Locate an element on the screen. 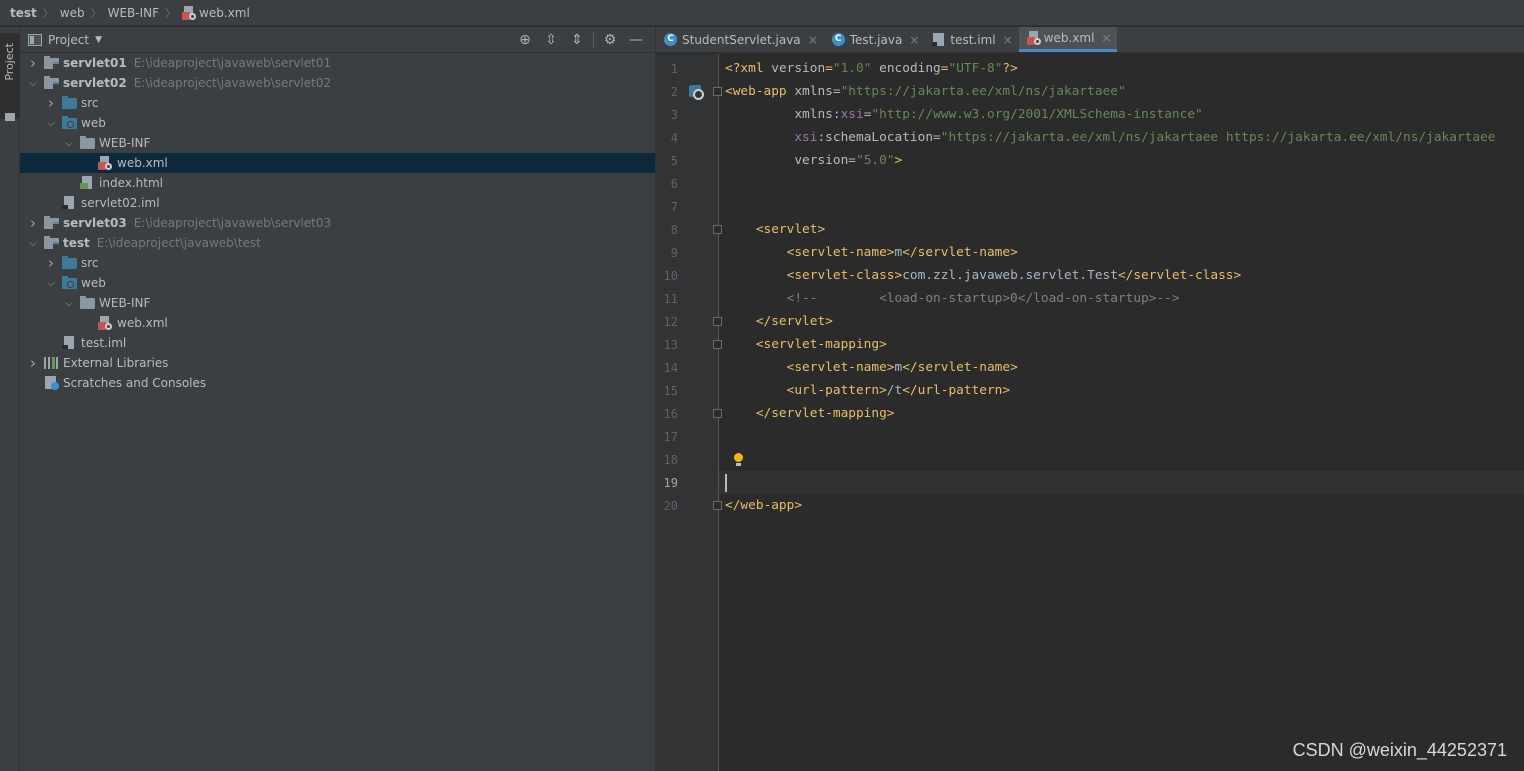 The width and height of the screenshot is (1524, 771). tree-item-test-iml: test.iml is located at coordinates (337, 343).